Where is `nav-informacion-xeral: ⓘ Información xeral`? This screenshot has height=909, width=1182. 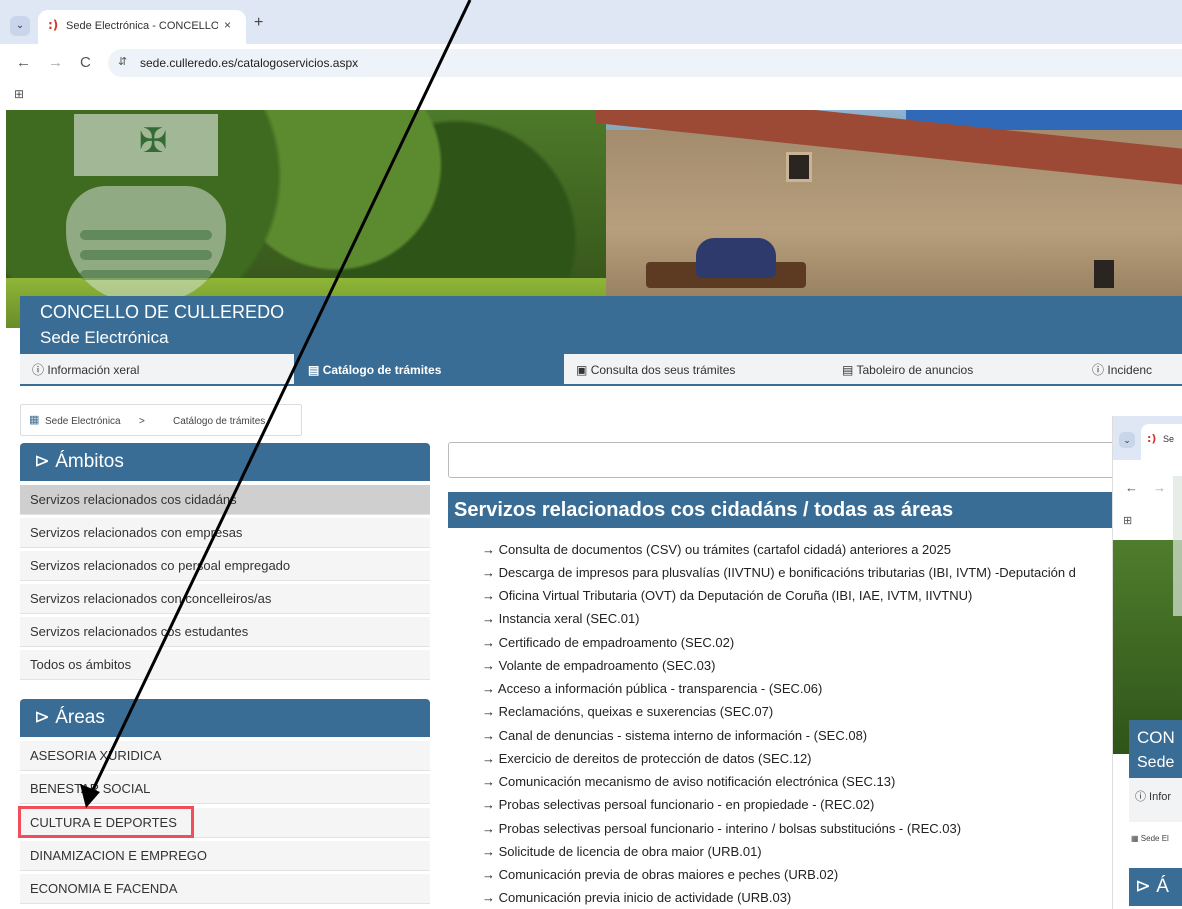 nav-informacion-xeral: ⓘ Información xeral is located at coordinates (161, 370).